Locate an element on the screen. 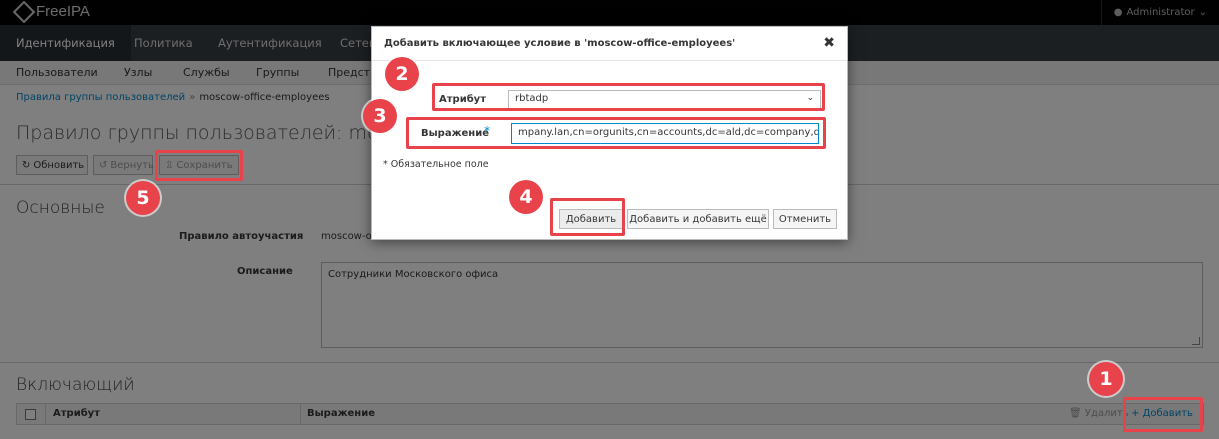  highlight-add-condition is located at coordinates (1163, 414).